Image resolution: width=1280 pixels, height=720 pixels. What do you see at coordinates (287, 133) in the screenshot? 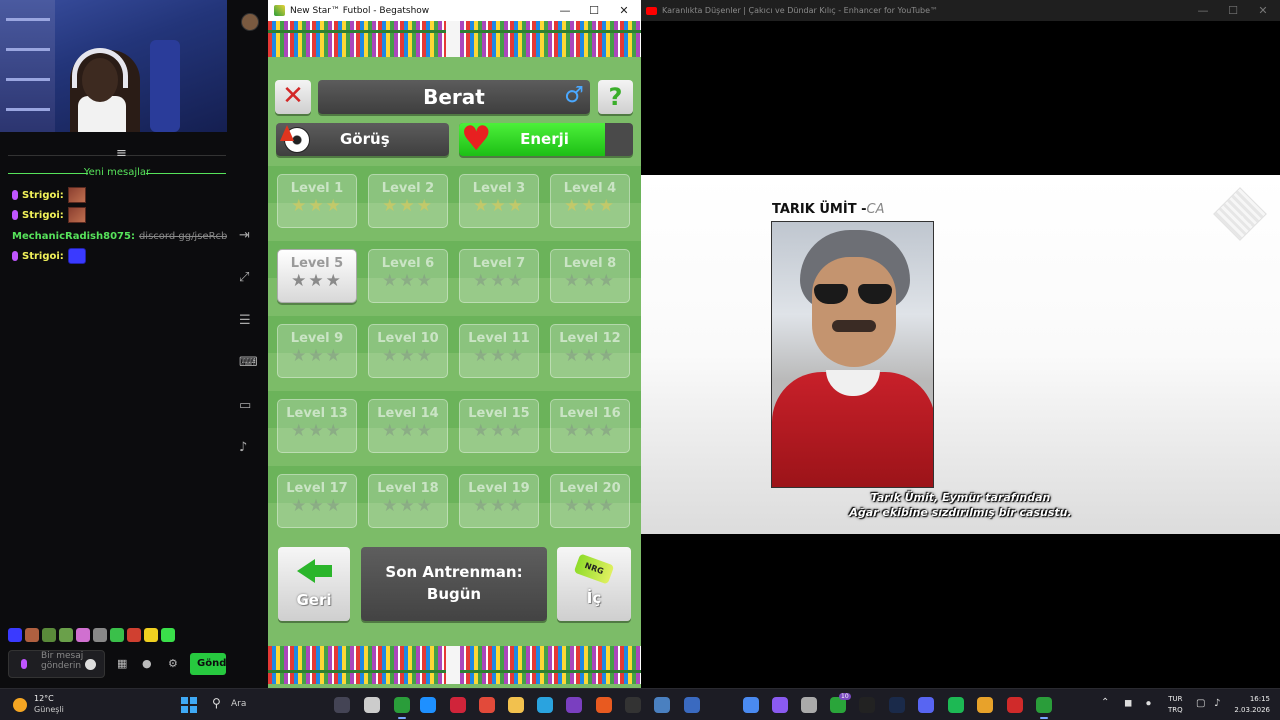
I see `cone-icon` at bounding box center [287, 133].